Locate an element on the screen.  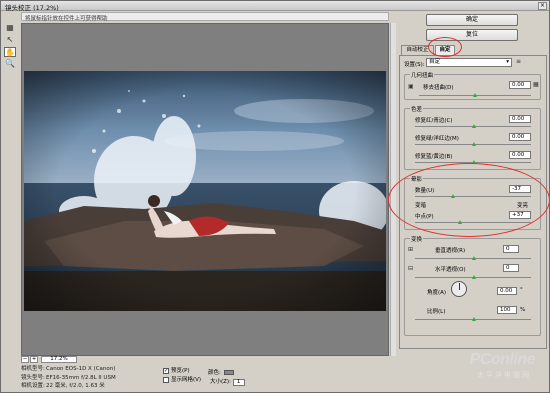
fix-green-magenta-label: 修复绿/洋红边(M) is located at coordinates (437, 139).